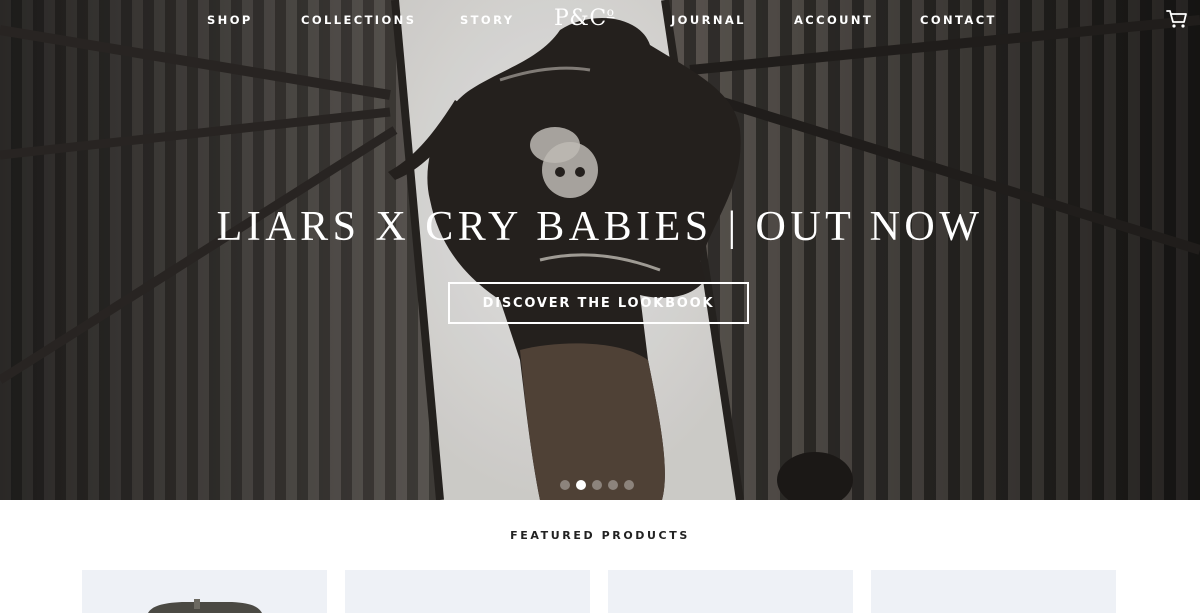  I want to click on discover-lookbook-button: DISCOVER THE LOOKBOOK, so click(598, 303).